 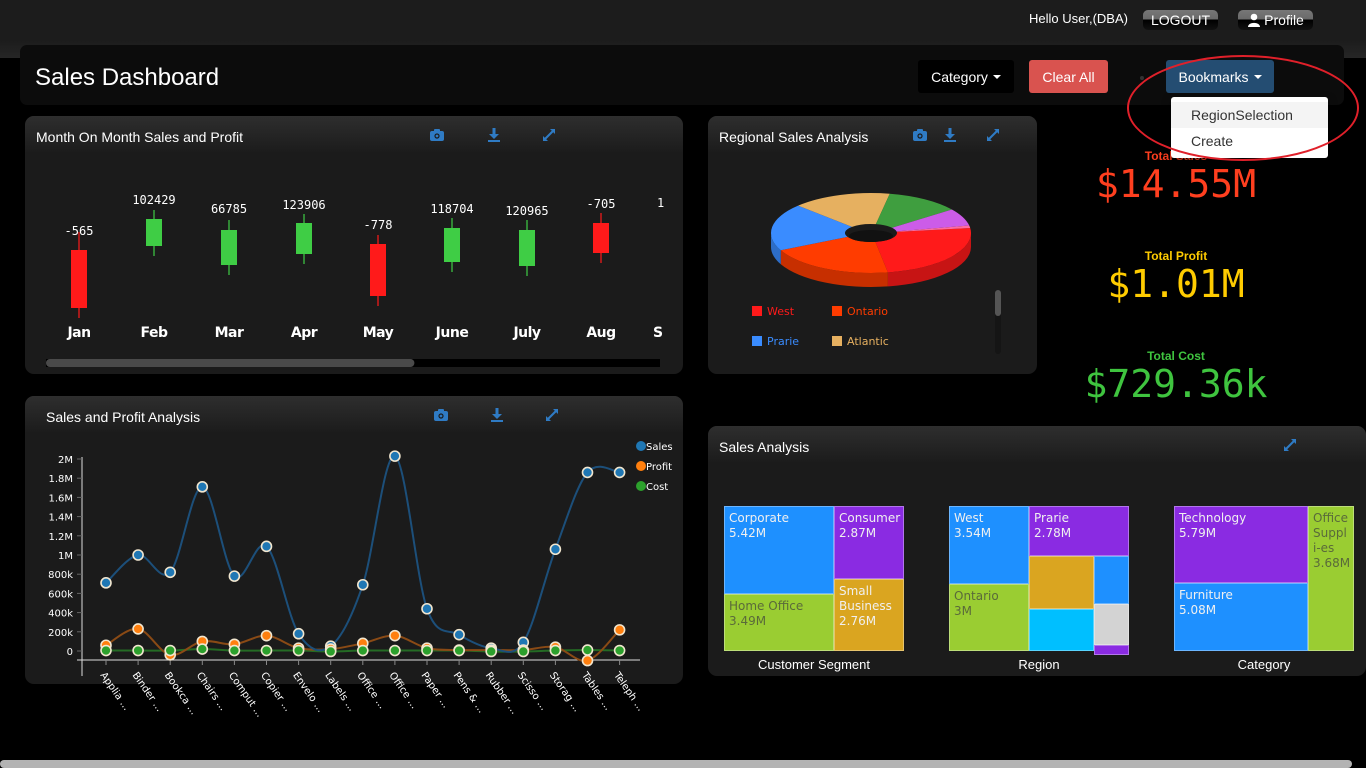 I want to click on treemap-cell-name: Home Office, so click(x=766, y=606).